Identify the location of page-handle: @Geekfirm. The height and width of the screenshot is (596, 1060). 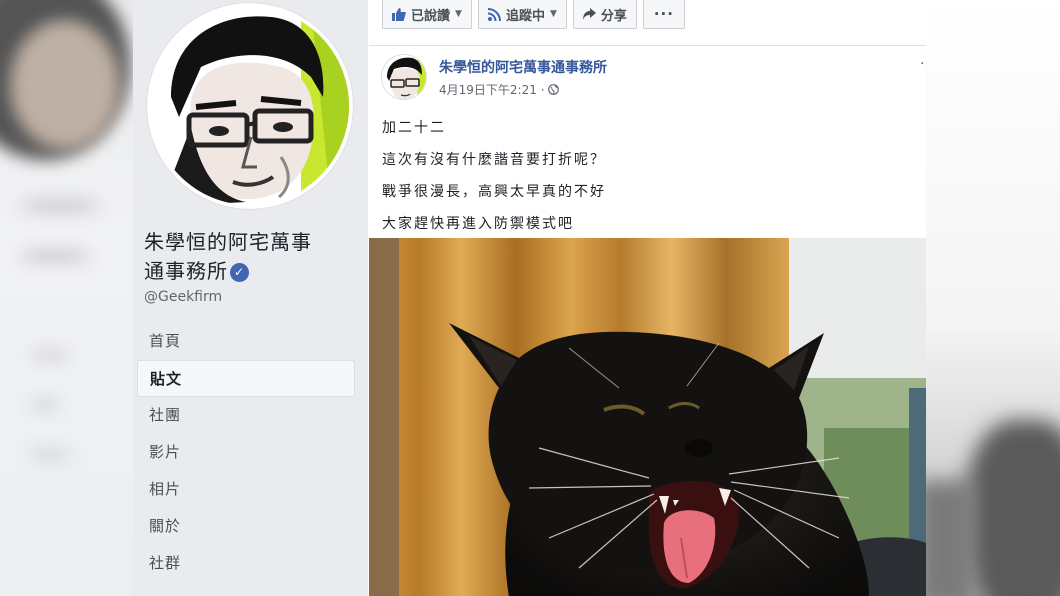
(183, 297).